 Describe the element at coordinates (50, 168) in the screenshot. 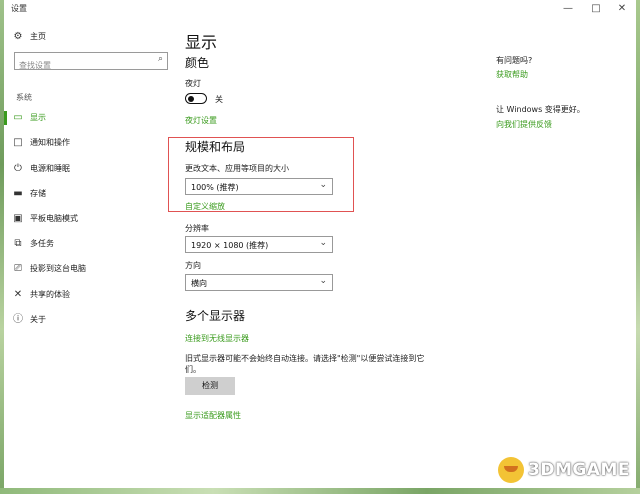

I see `sidebar-item-label: 电源和睡眠` at that location.